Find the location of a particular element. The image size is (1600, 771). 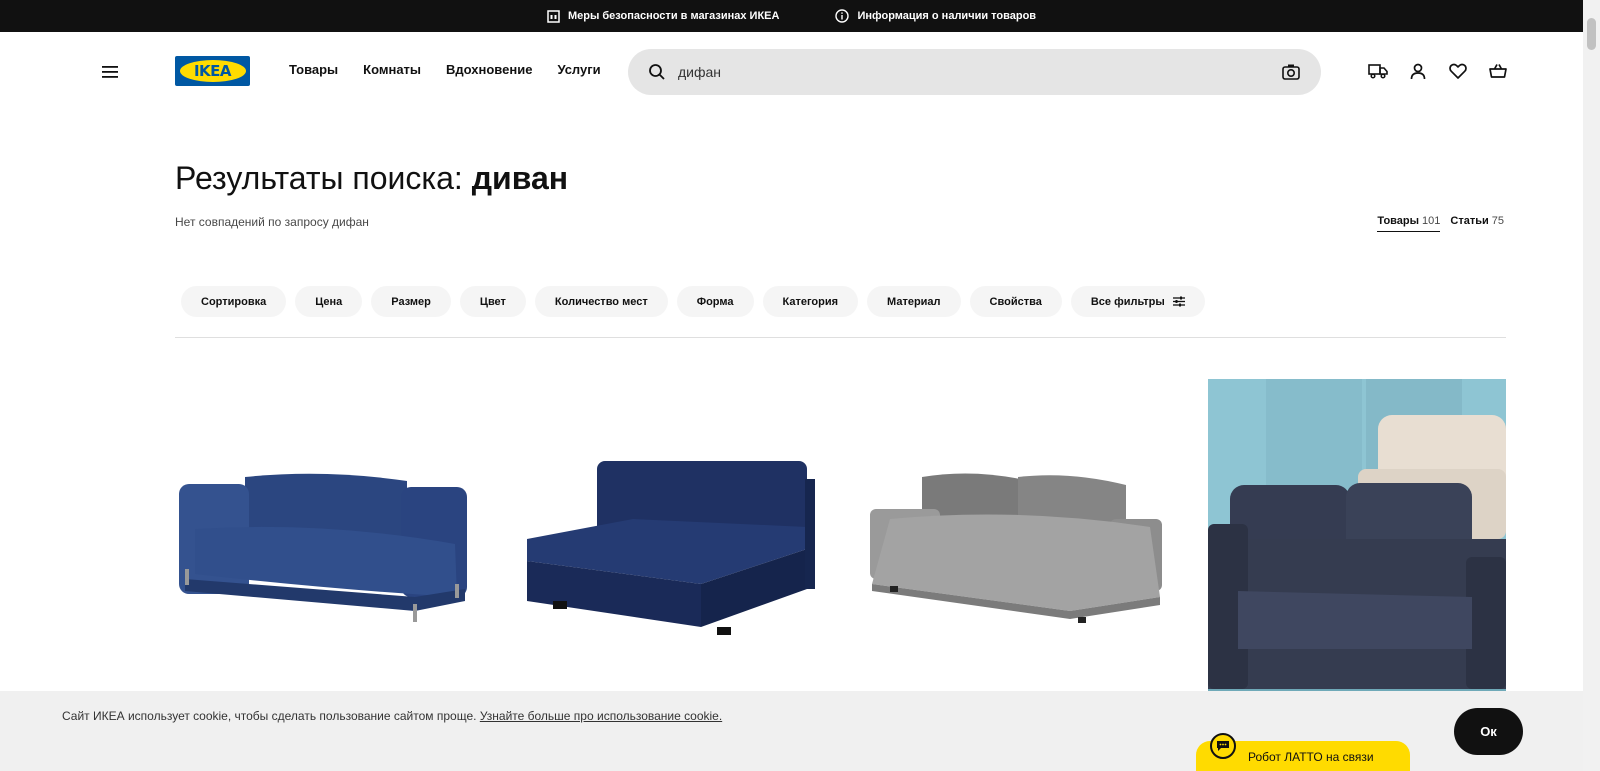

tab-products: Товары 101 is located at coordinates (1409, 223).